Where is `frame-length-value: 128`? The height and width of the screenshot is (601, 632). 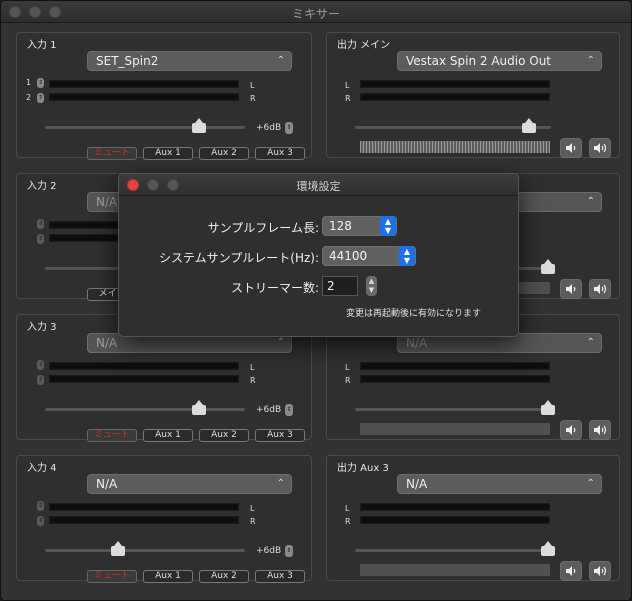 frame-length-value: 128 is located at coordinates (340, 226).